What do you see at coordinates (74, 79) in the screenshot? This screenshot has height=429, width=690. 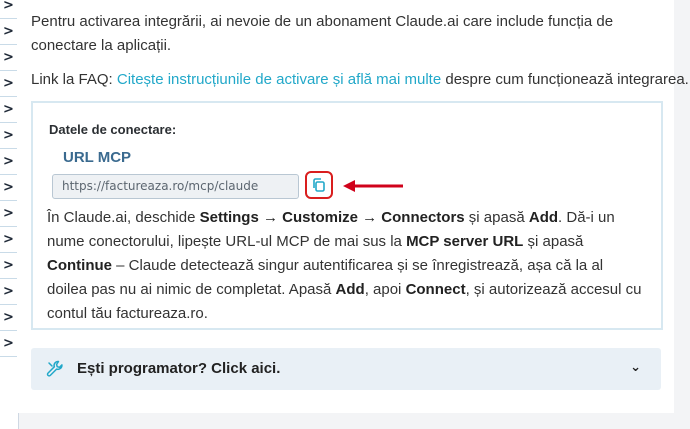 I see `faq-prefix: Link la FAQ:` at bounding box center [74, 79].